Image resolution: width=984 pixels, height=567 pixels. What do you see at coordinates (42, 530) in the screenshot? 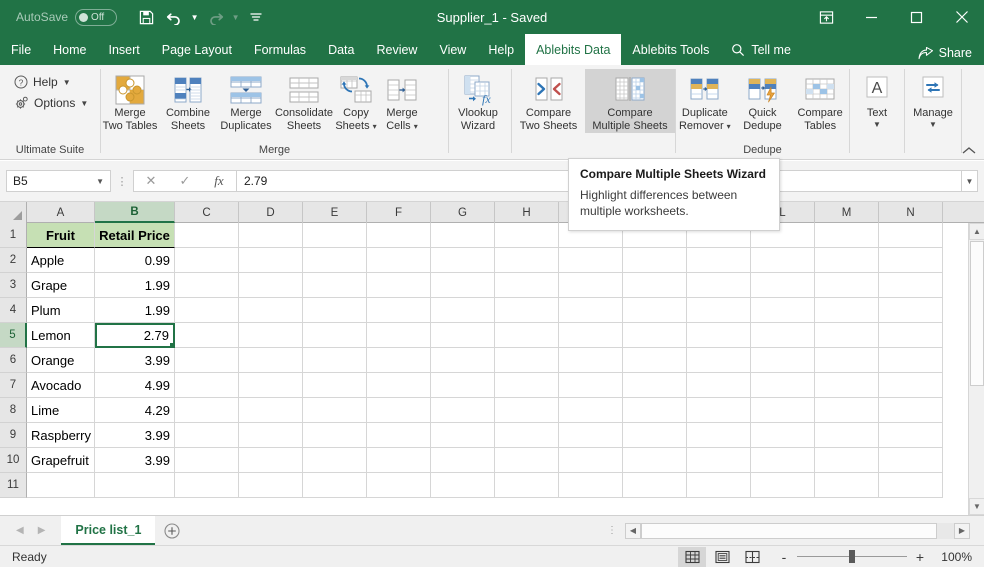
I see `next-sheet-icon: ▶` at bounding box center [42, 530].